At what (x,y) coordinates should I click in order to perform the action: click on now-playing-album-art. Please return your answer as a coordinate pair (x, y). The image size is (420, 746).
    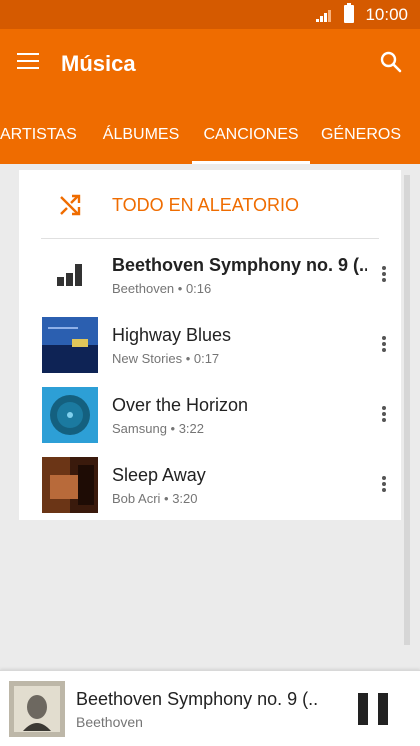
    Looking at the image, I should click on (37, 709).